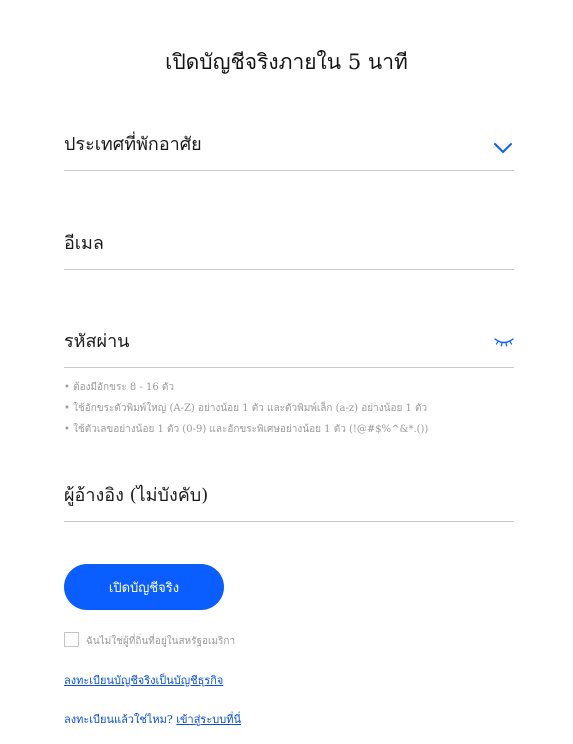 This screenshot has width=573, height=744. What do you see at coordinates (208, 719) in the screenshot?
I see `login-link: เข้าสู่ระบบที่นี่` at bounding box center [208, 719].